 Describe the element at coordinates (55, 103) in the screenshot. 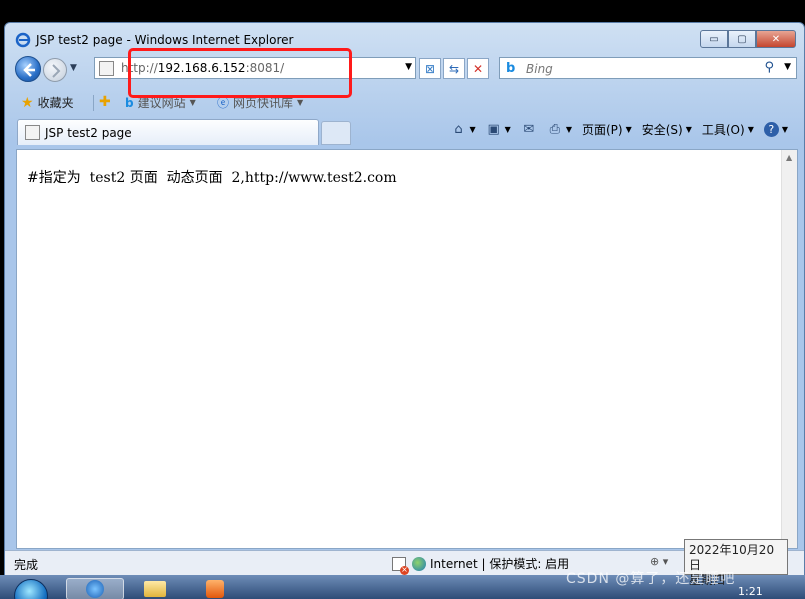

I see `favorites-label: 收藏夹` at that location.